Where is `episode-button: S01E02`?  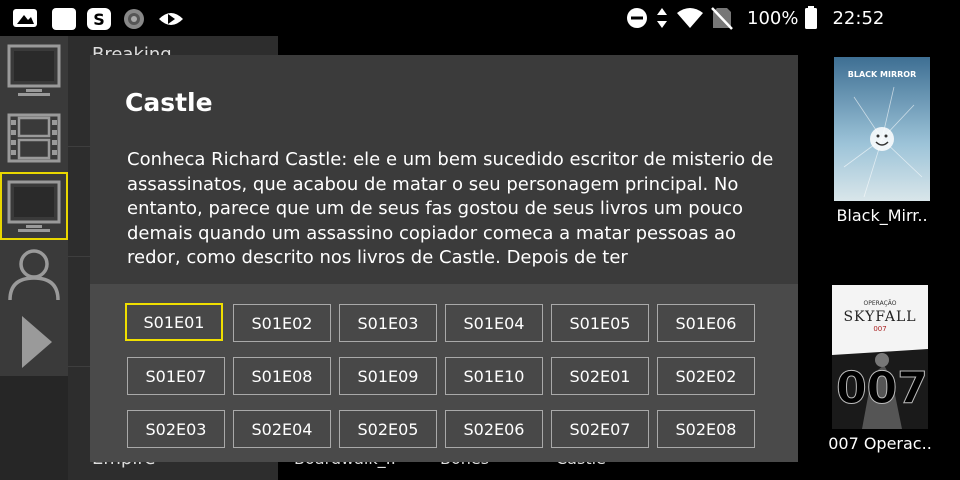 episode-button: S01E02 is located at coordinates (282, 323).